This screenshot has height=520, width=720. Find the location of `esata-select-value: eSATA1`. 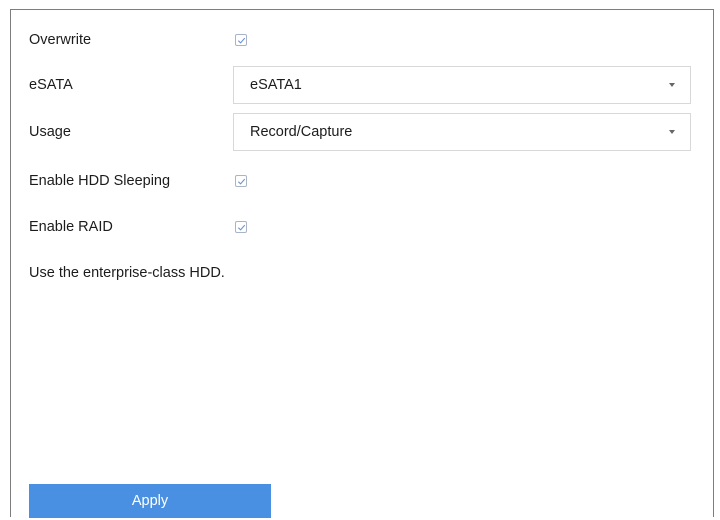

esata-select-value: eSATA1 is located at coordinates (276, 85).